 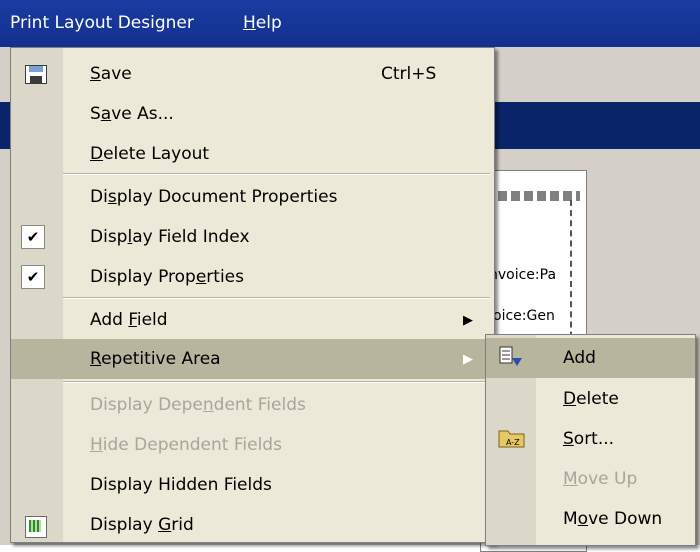 What do you see at coordinates (523, 275) in the screenshot?
I see `field-snippet-1: nvoice:Pa` at bounding box center [523, 275].